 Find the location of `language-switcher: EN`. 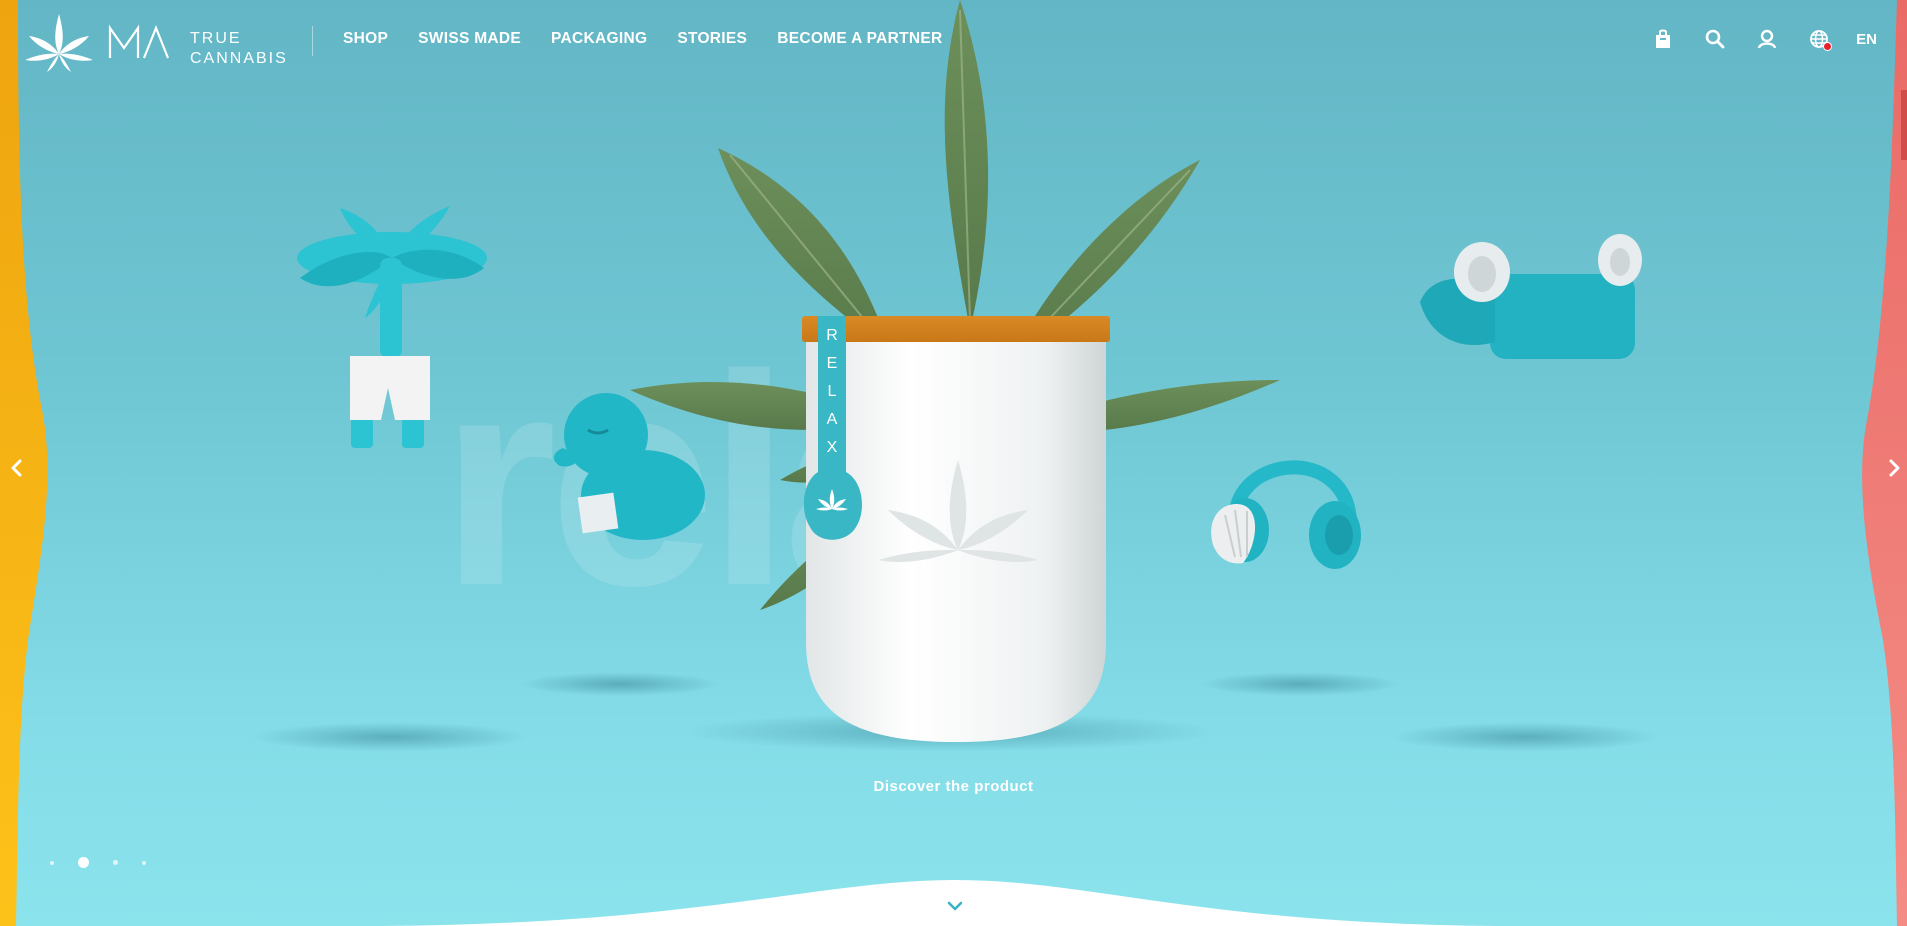

language-switcher: EN is located at coordinates (1866, 39).